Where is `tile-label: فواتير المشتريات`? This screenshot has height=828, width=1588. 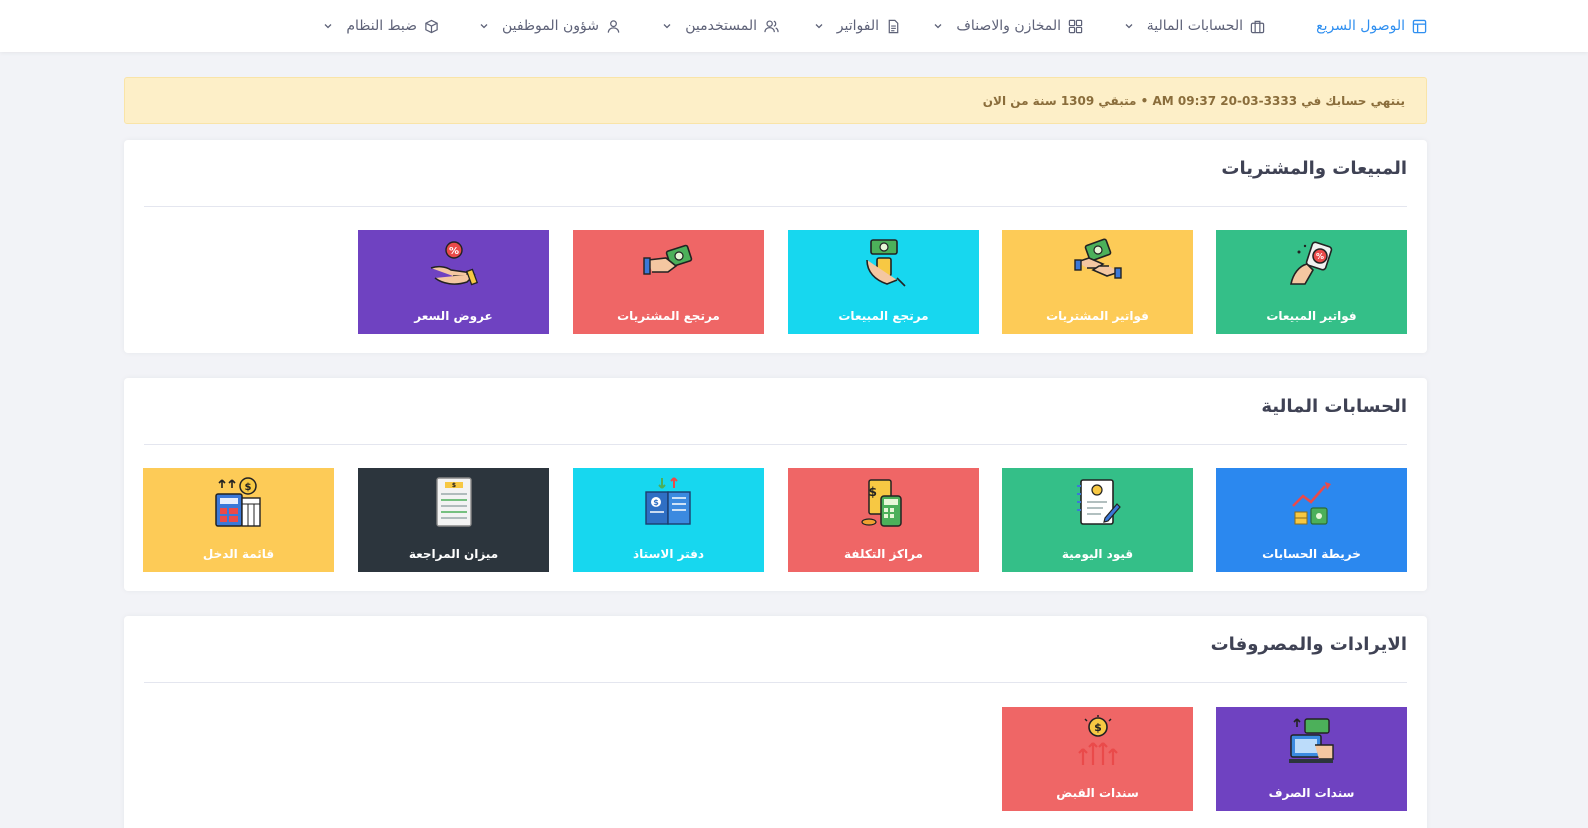
tile-label: فواتير المشتريات is located at coordinates (1097, 316).